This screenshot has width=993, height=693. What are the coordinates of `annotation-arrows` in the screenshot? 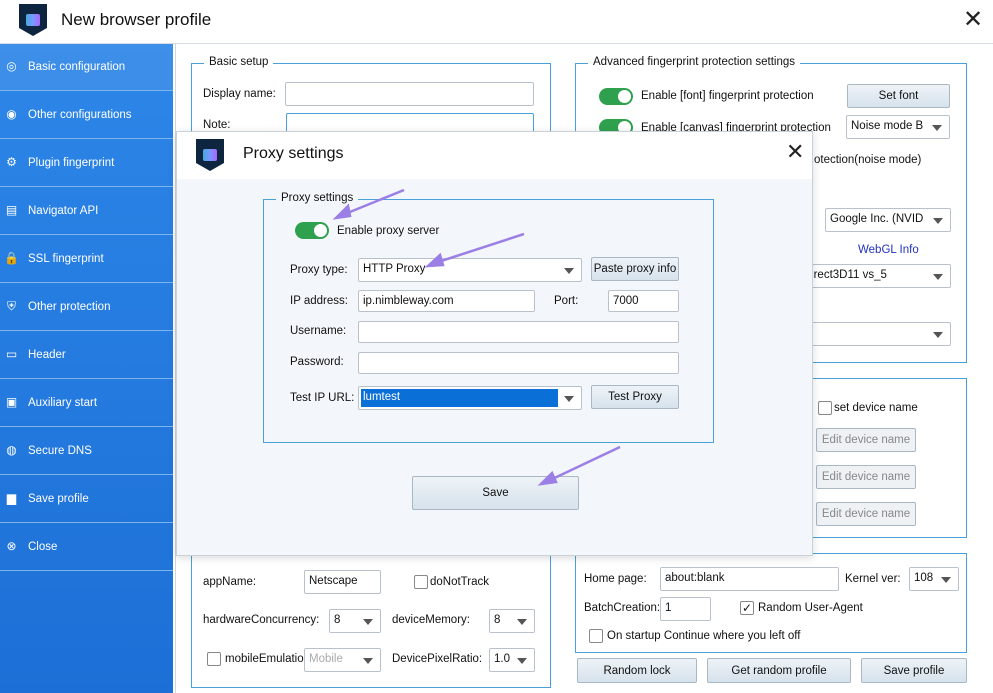 It's located at (476, 337).